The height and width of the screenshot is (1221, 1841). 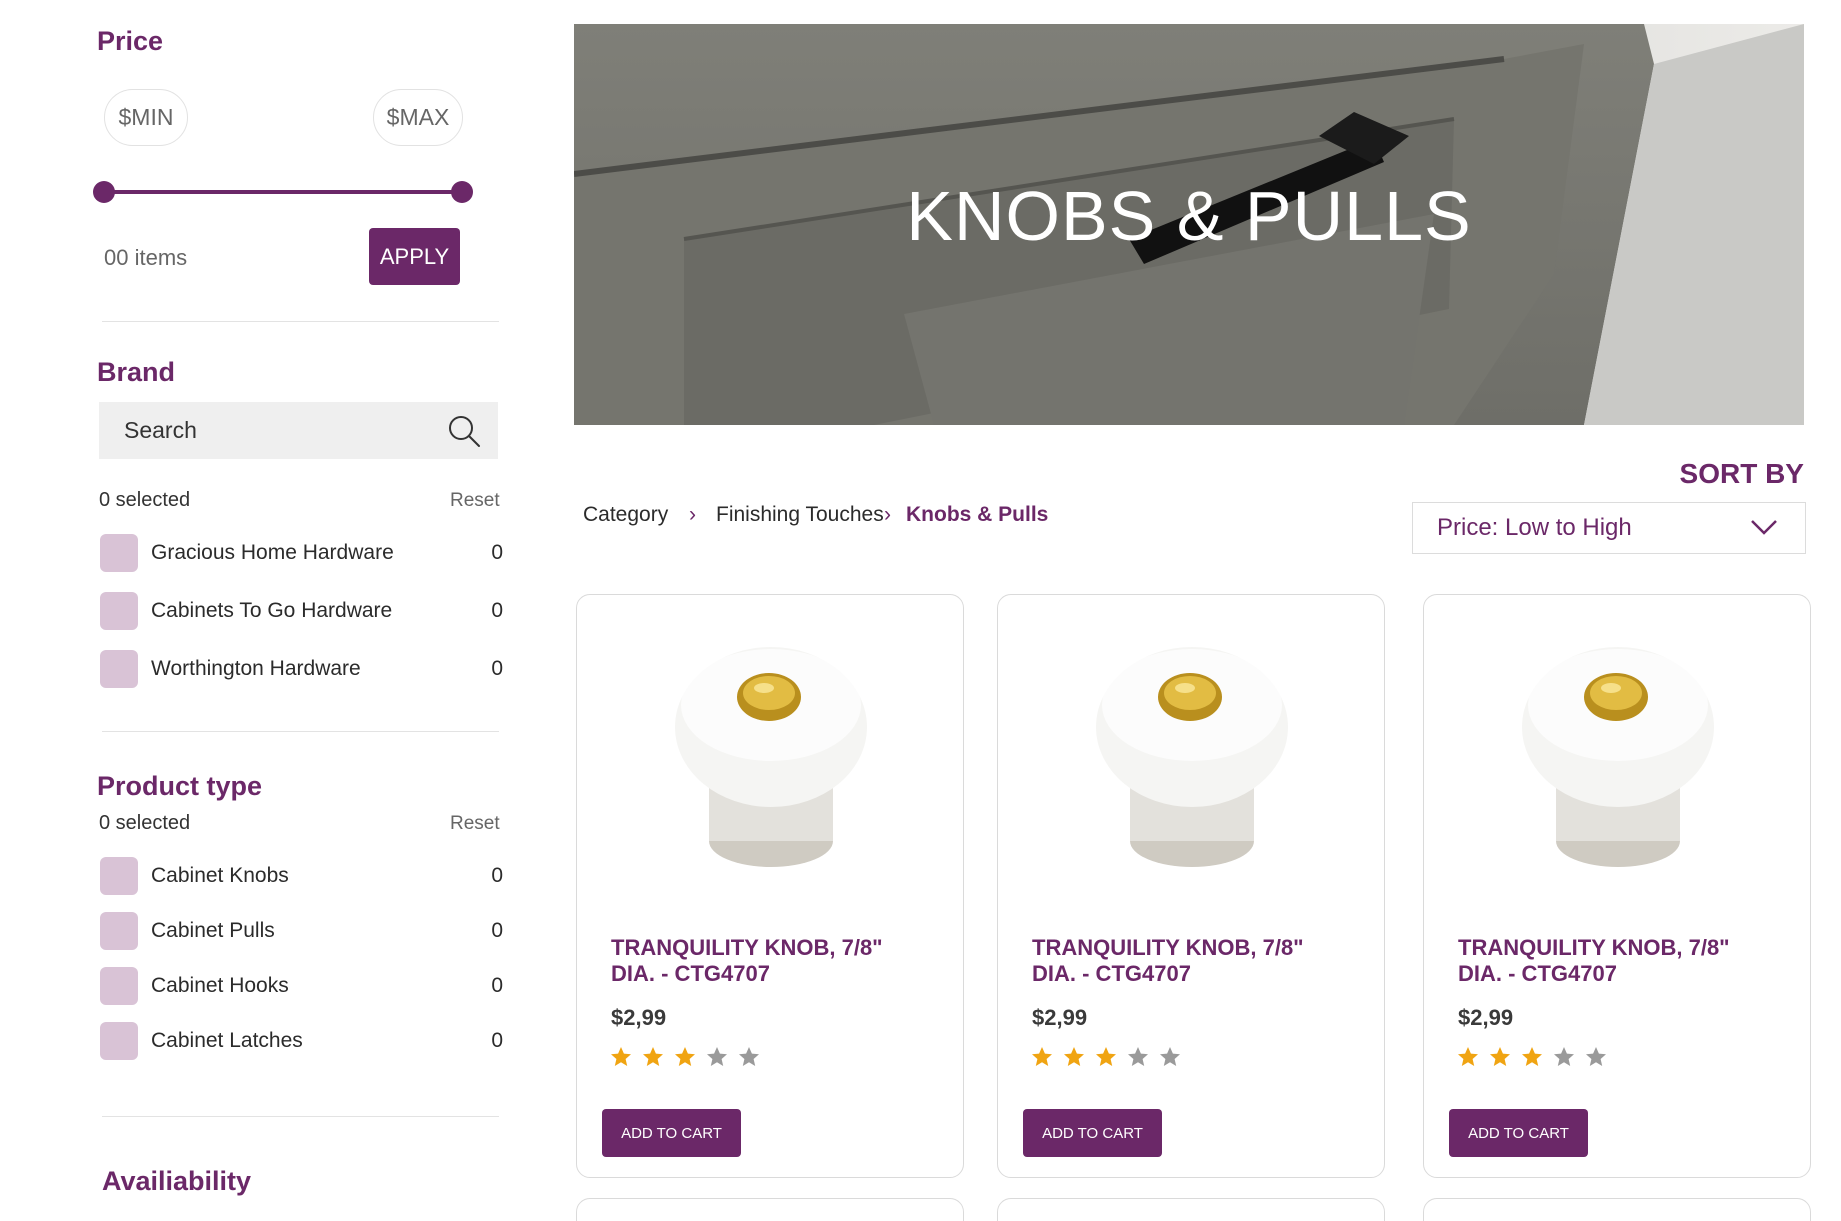 What do you see at coordinates (220, 875) in the screenshot?
I see `product-type-option-label: Cabinet Knobs` at bounding box center [220, 875].